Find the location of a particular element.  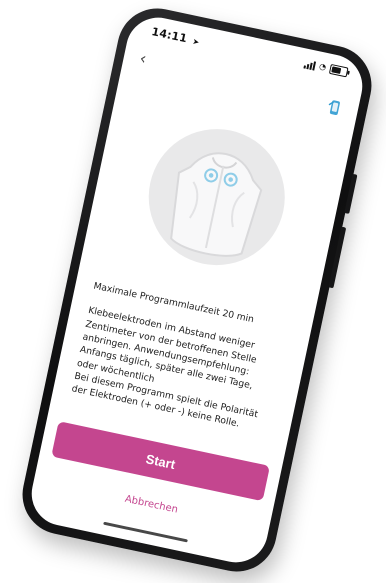

wifi-icon: ◔ is located at coordinates (323, 66).